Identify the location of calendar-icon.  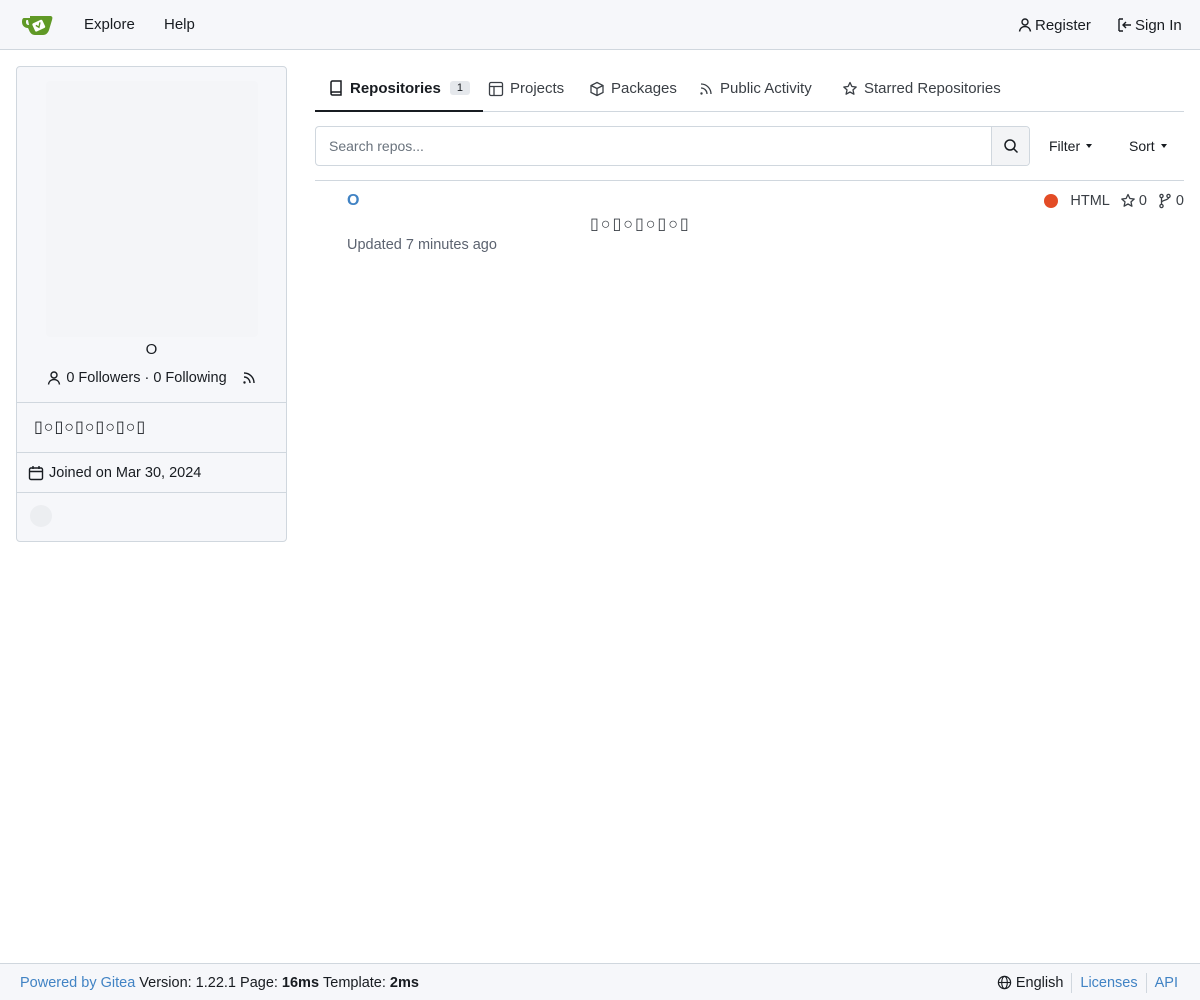
(36, 473).